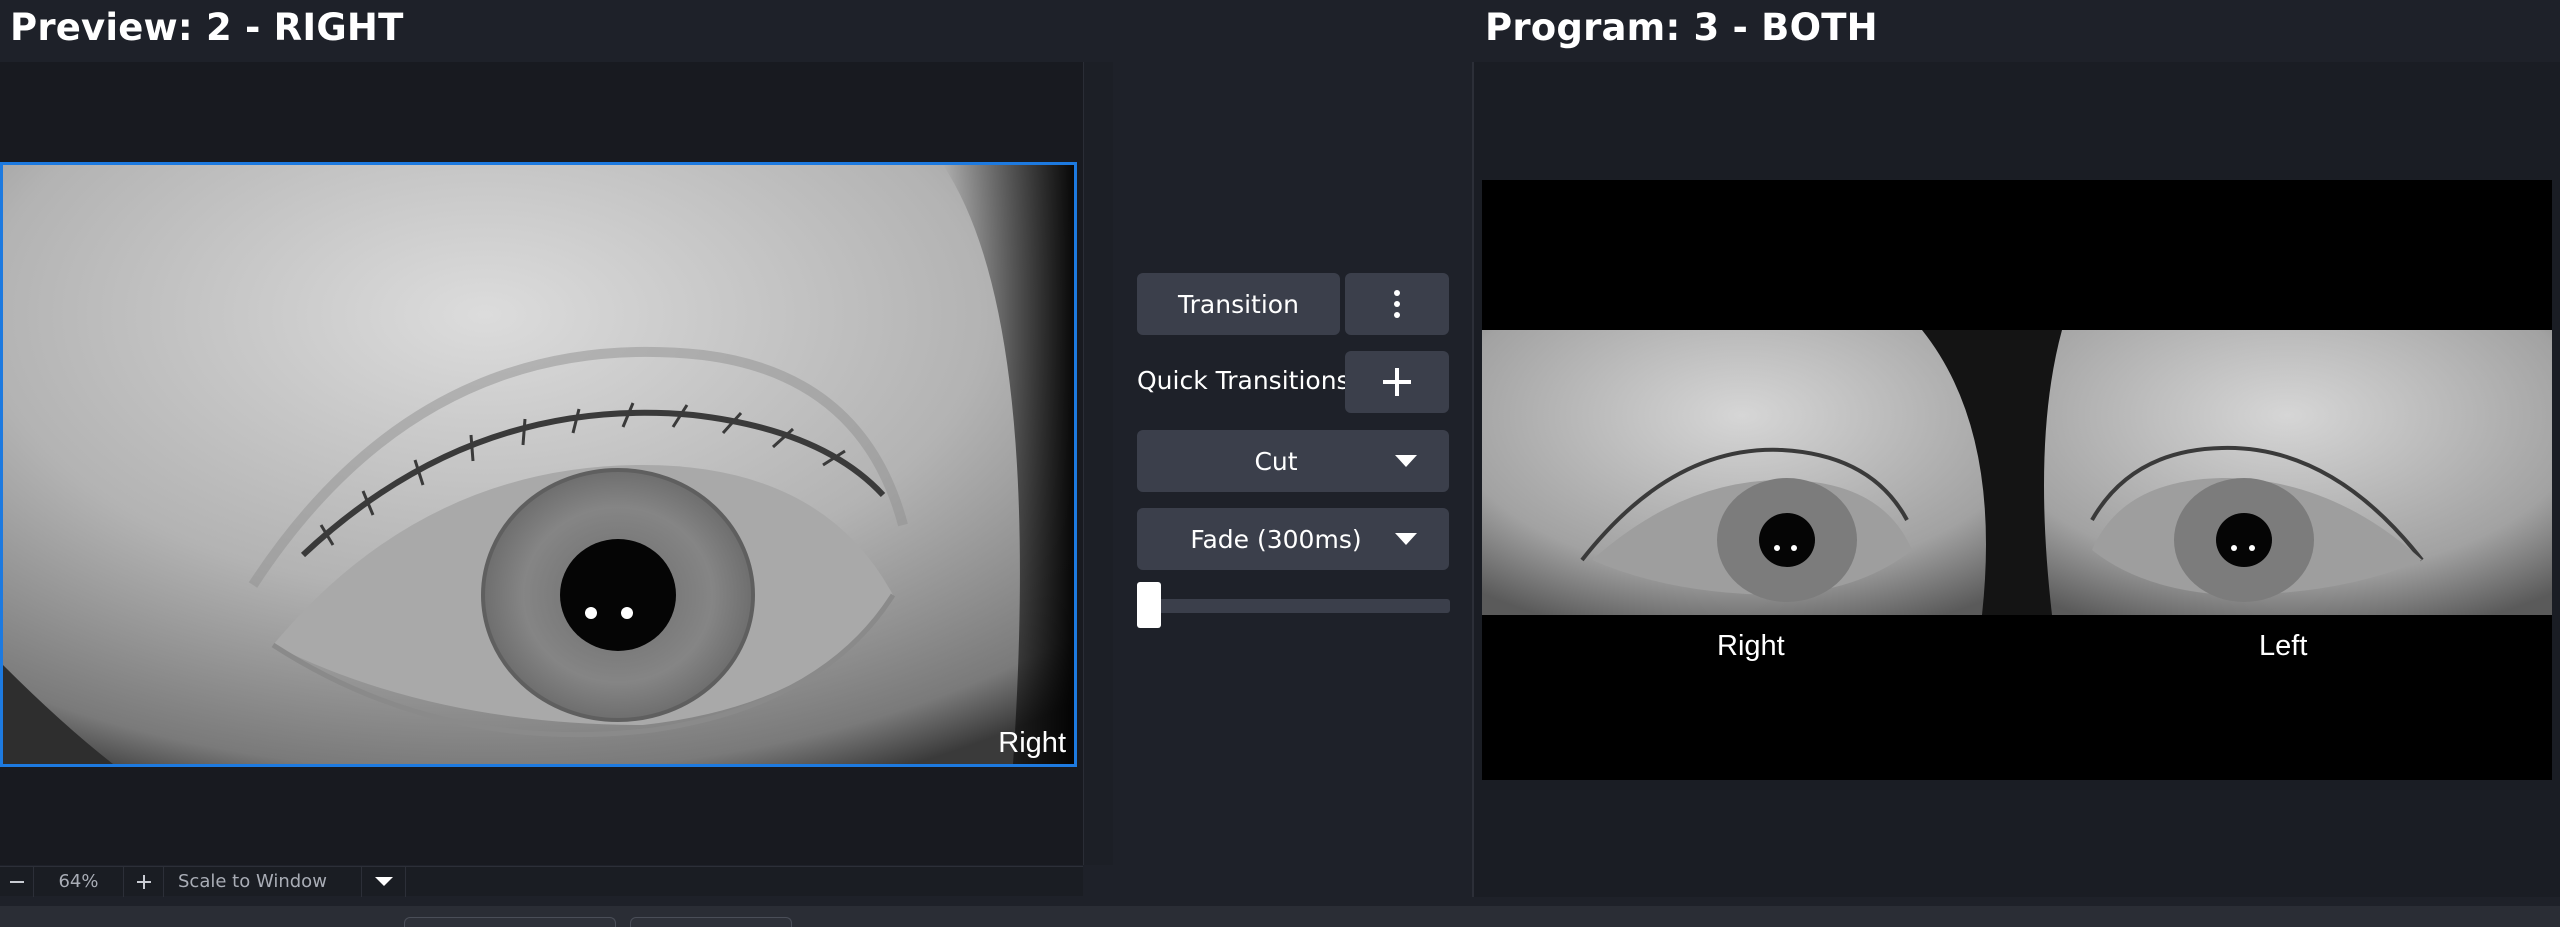  I want to click on minus-icon, so click(16, 881).